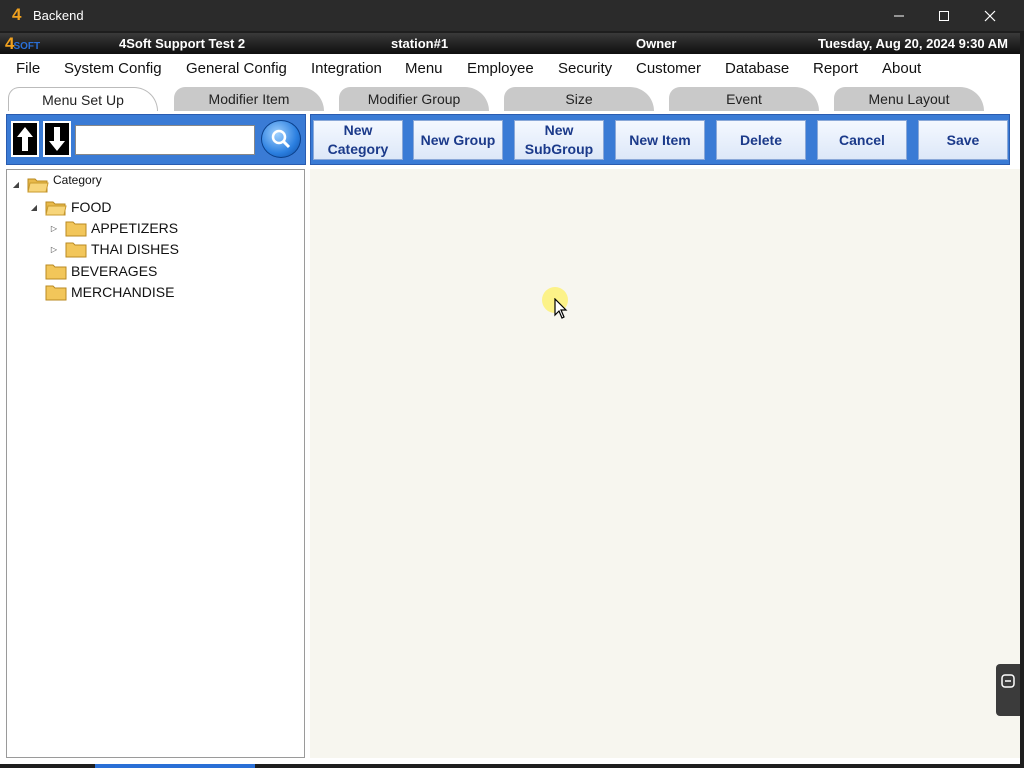  I want to click on user-role: Owner, so click(656, 43).